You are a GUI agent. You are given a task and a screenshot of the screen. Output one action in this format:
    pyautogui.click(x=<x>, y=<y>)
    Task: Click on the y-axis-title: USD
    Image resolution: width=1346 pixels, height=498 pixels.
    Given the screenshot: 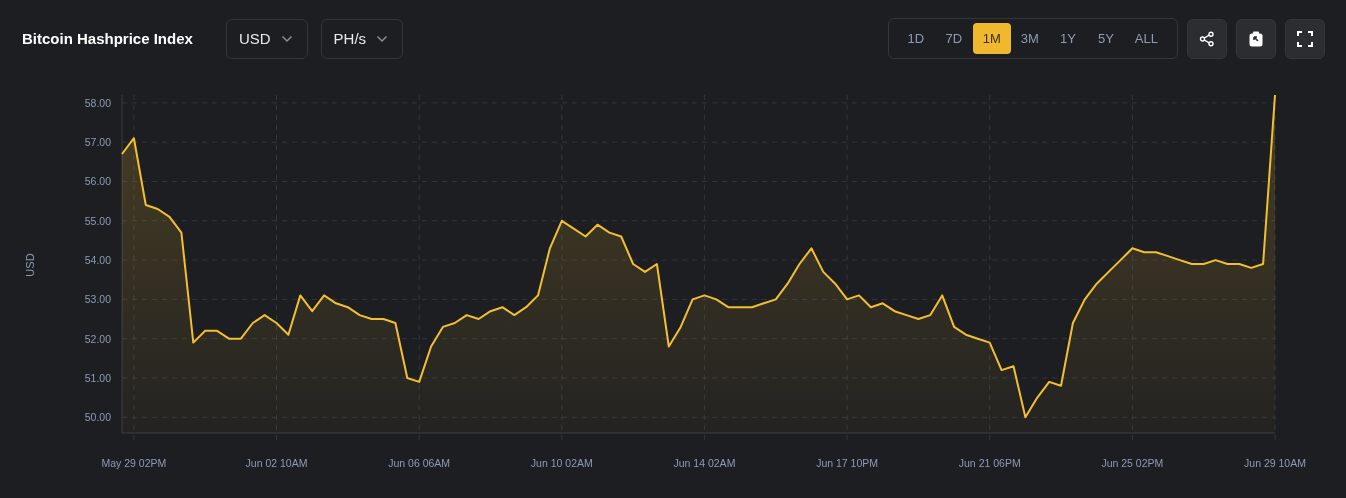 What is the action you would take?
    pyautogui.click(x=30, y=265)
    